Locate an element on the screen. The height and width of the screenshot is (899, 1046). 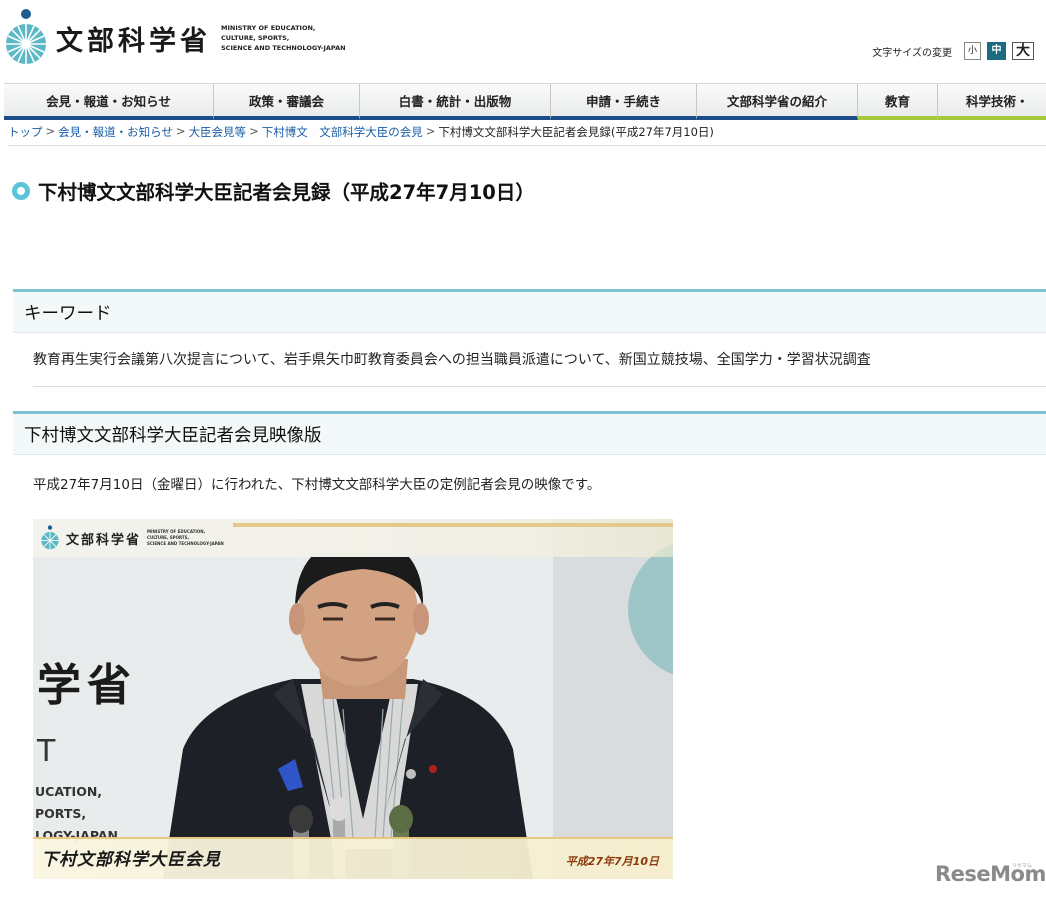
video-caption-bar: 下村文部科学大臣会見 平成27年7月10日 is located at coordinates (353, 858).